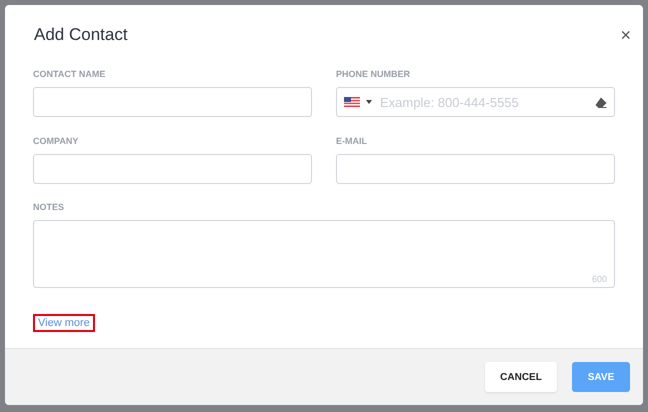 The height and width of the screenshot is (412, 648). What do you see at coordinates (324, 254) in the screenshot?
I see `notes-field: 600` at bounding box center [324, 254].